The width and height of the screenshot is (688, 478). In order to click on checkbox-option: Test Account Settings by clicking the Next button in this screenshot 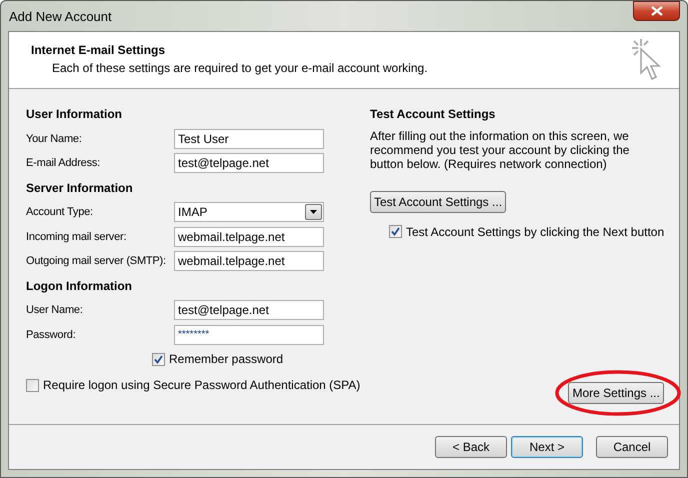, I will do `click(526, 231)`.